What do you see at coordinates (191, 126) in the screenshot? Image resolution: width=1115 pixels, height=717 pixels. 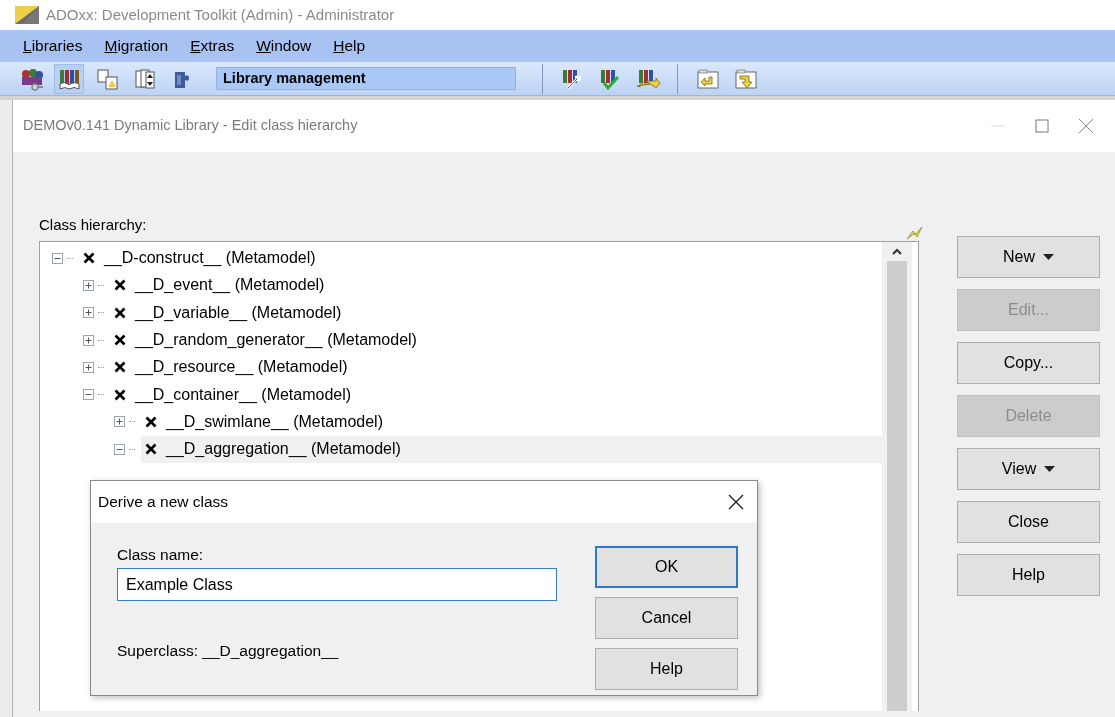 I see `window-title: DEMOv0.141 Dynamic Library - Edit class hierarchy` at bounding box center [191, 126].